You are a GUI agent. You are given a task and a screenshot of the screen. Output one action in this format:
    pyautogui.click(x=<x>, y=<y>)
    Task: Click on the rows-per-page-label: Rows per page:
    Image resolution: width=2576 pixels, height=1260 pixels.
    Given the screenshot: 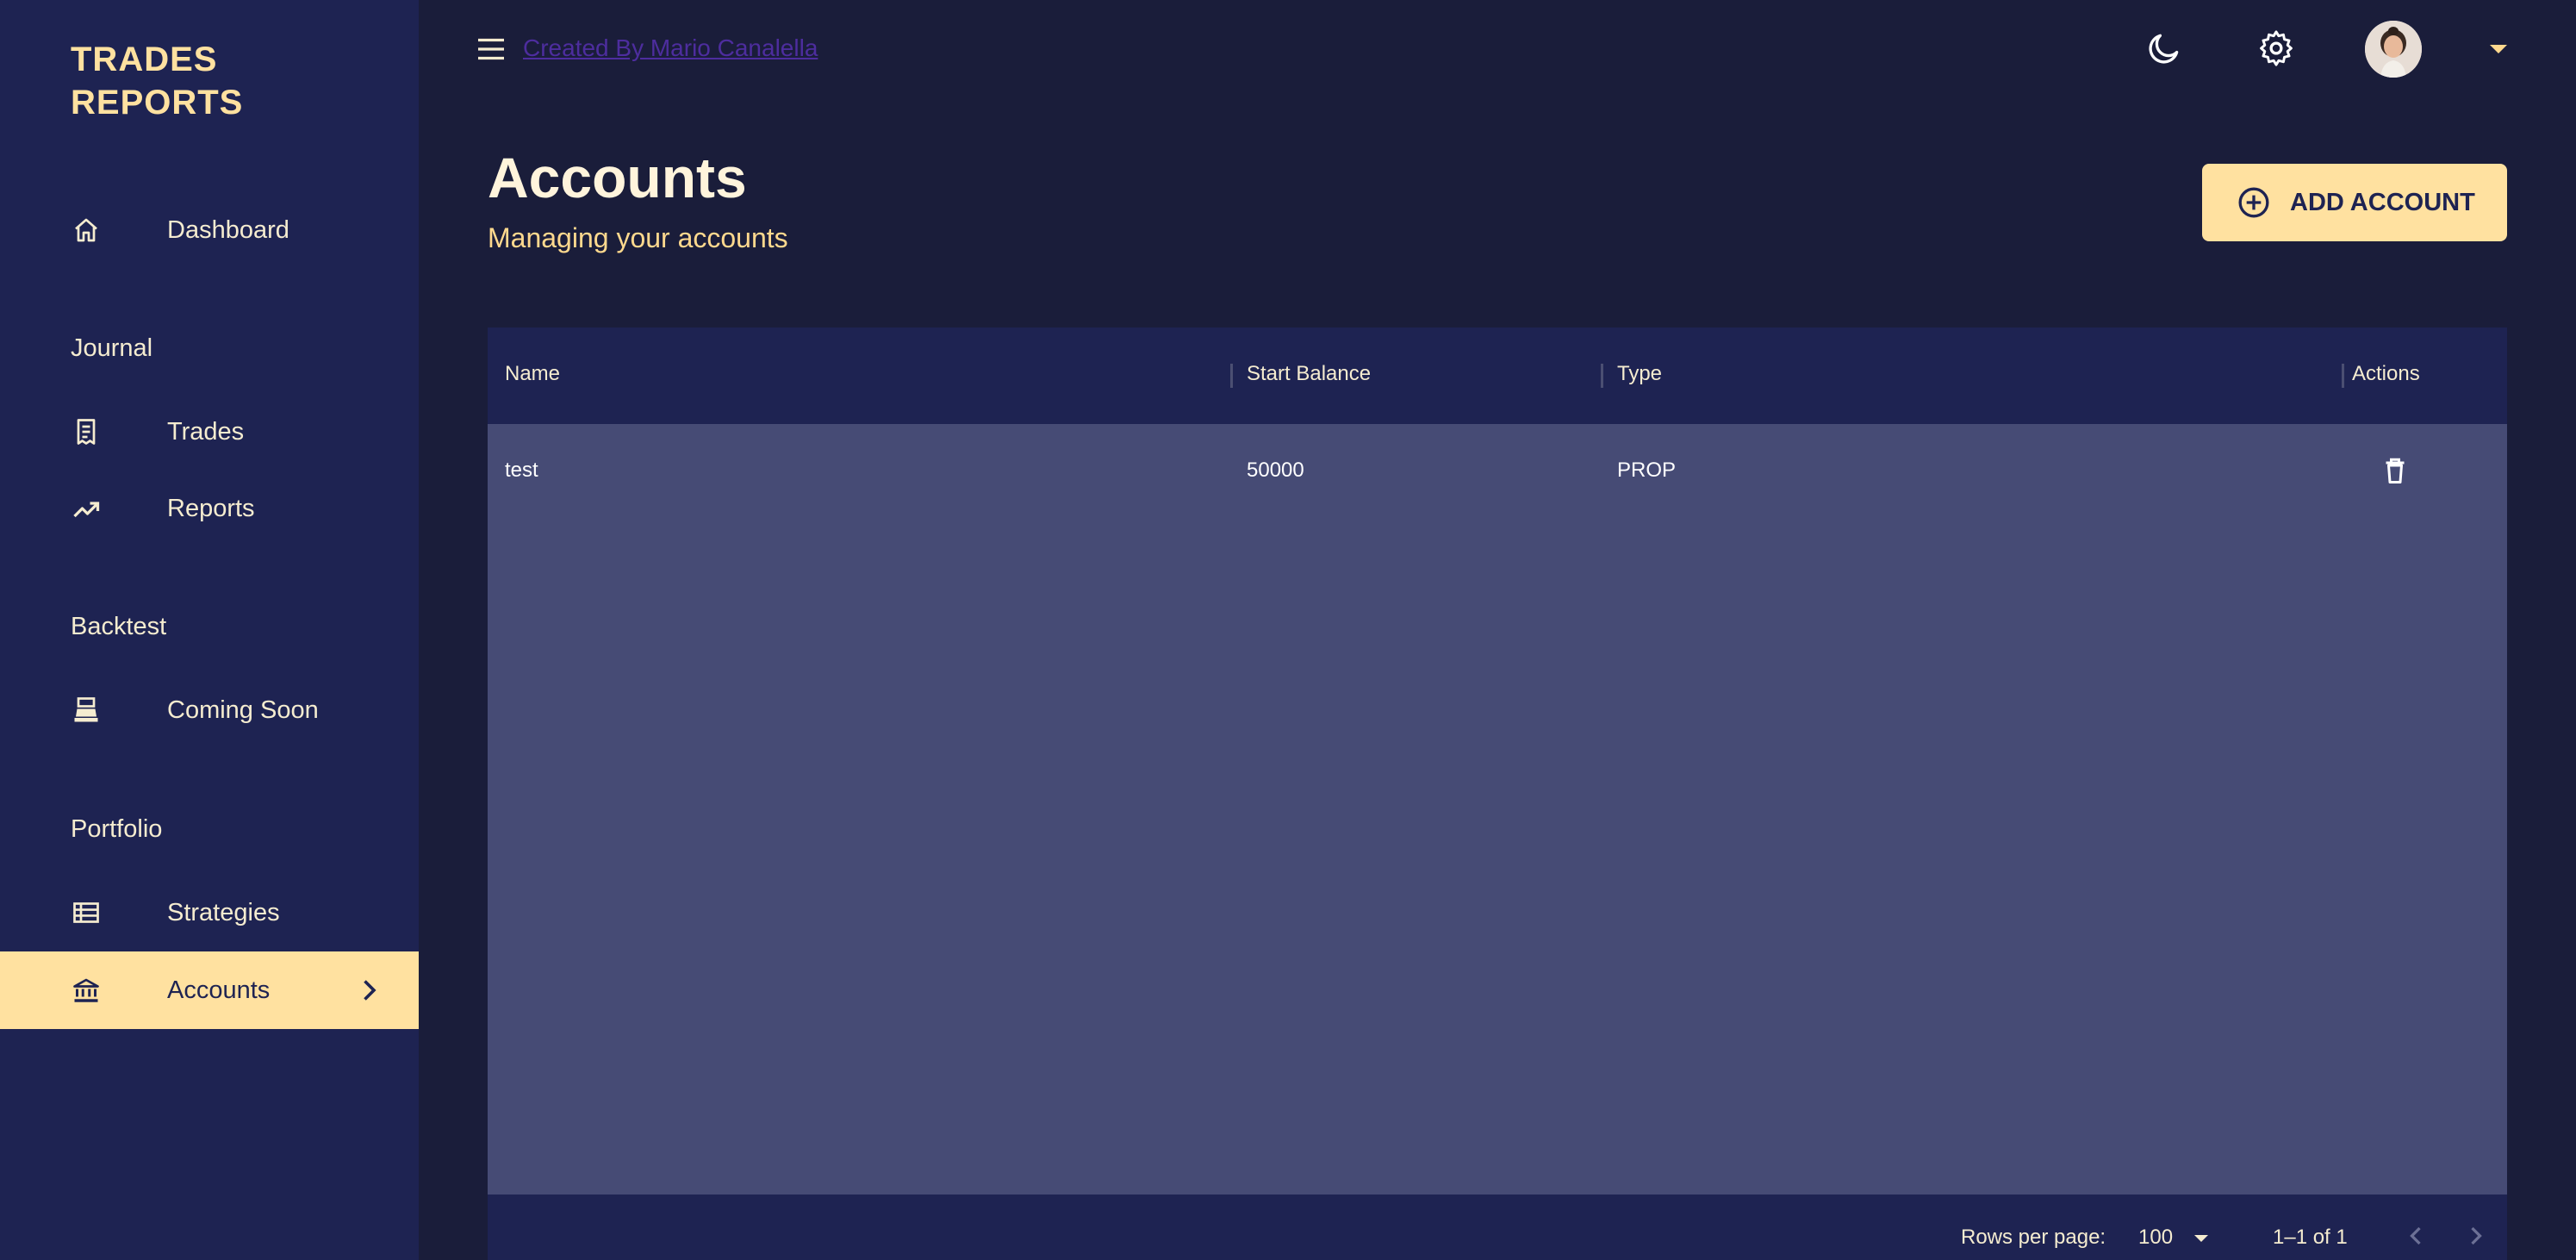 What is the action you would take?
    pyautogui.click(x=2033, y=1238)
    